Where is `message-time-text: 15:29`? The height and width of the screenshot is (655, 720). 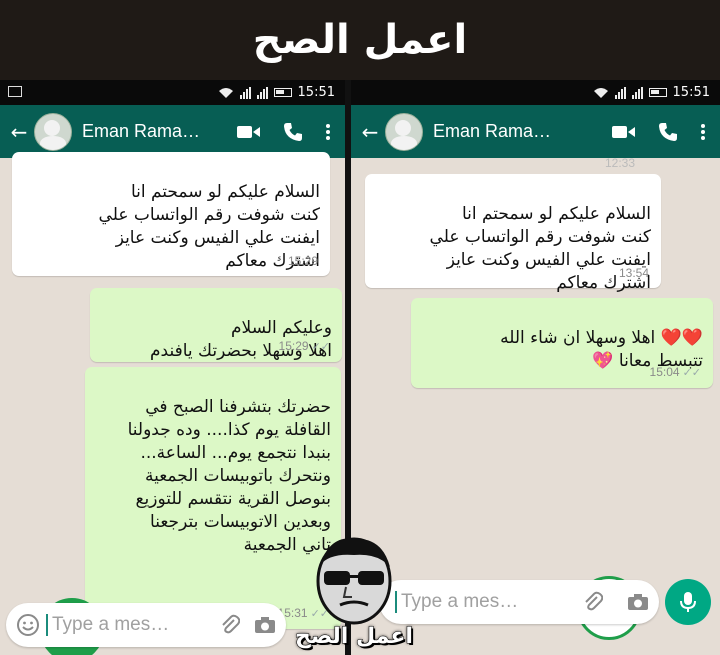 message-time-text: 15:29 is located at coordinates (293, 346).